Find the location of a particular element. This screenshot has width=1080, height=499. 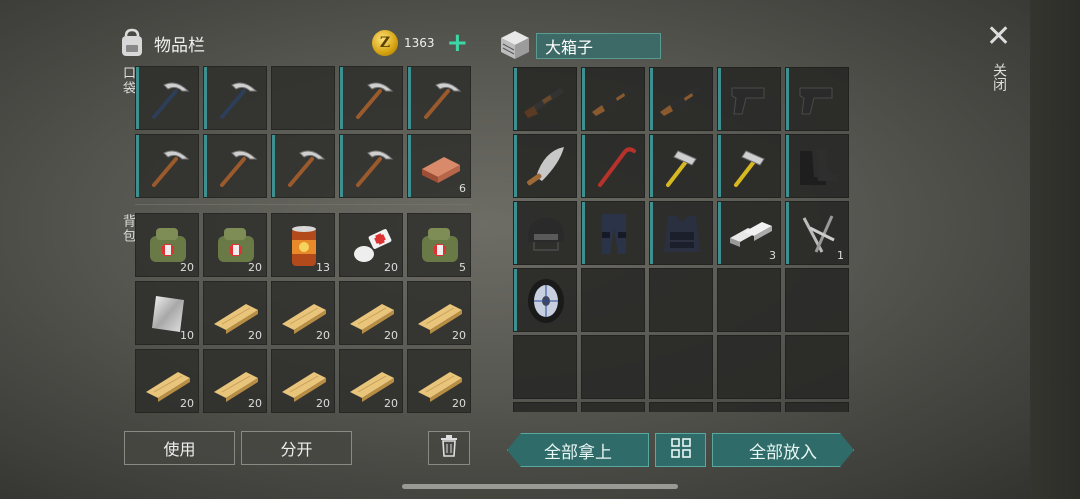

box-slot-boots is located at coordinates (817, 166).